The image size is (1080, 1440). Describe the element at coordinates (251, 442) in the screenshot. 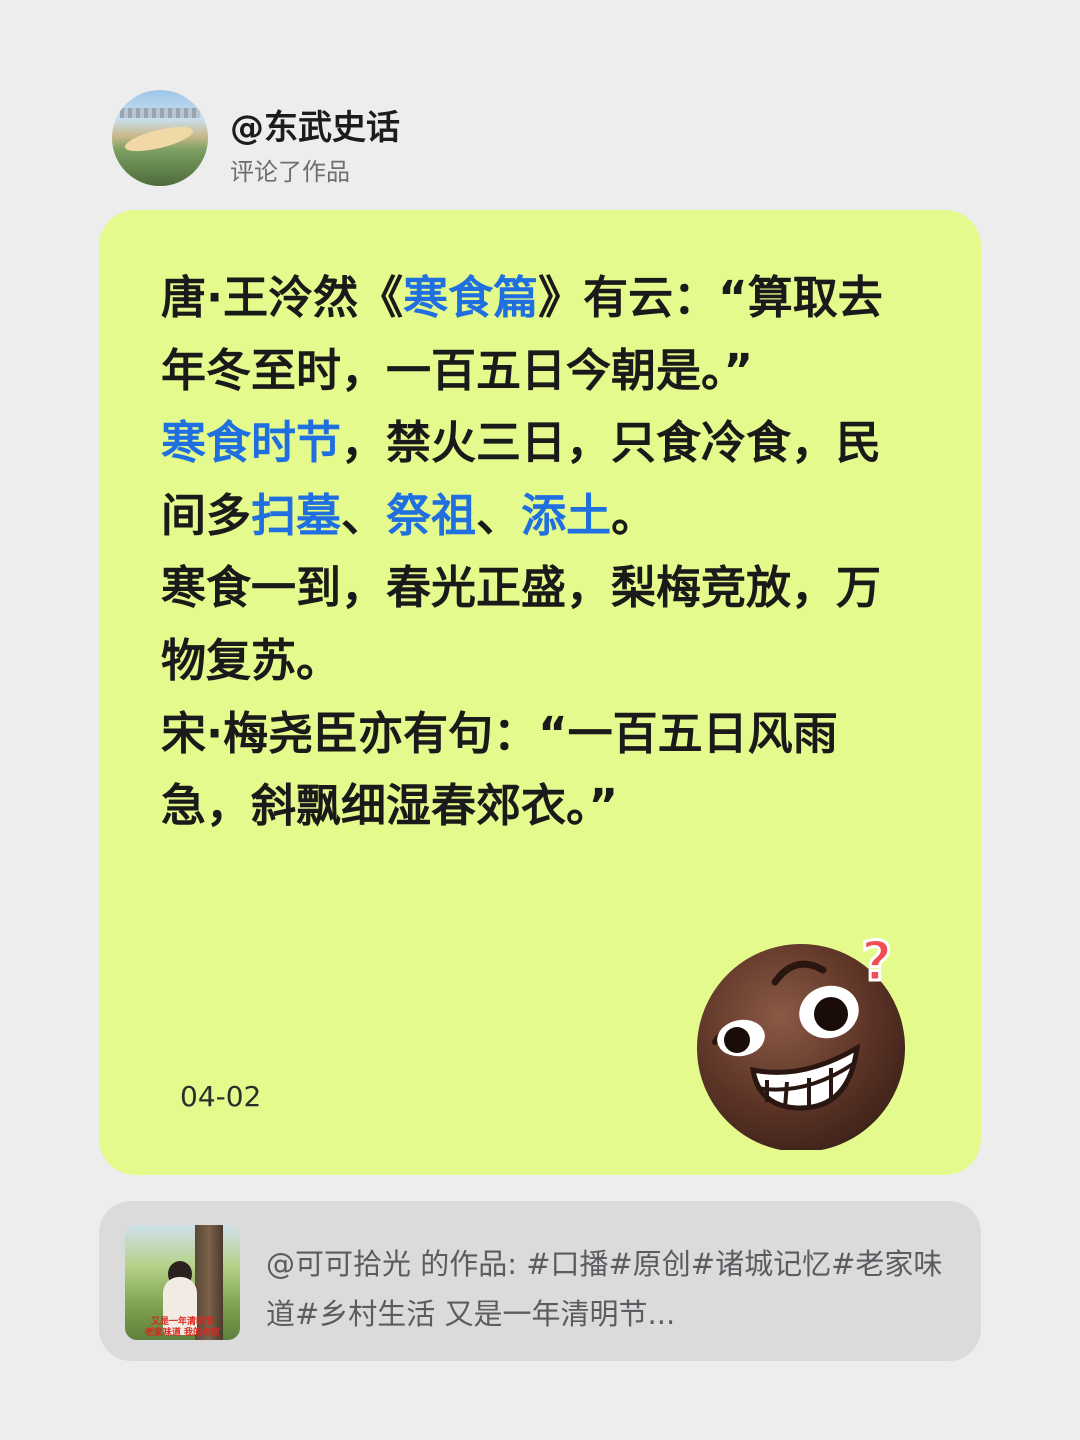

I see `highlighted-keyword: 寒食时节` at that location.